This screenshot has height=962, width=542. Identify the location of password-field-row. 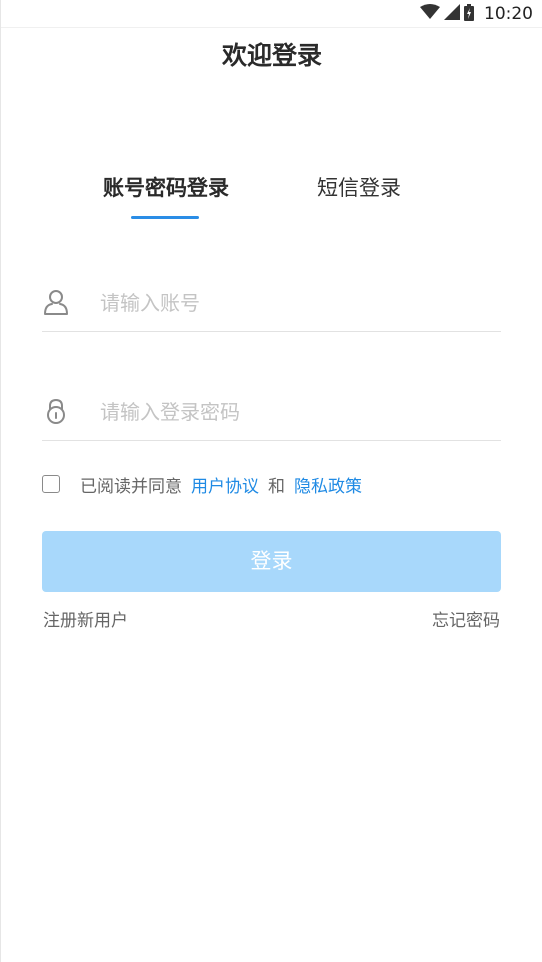
(271, 412).